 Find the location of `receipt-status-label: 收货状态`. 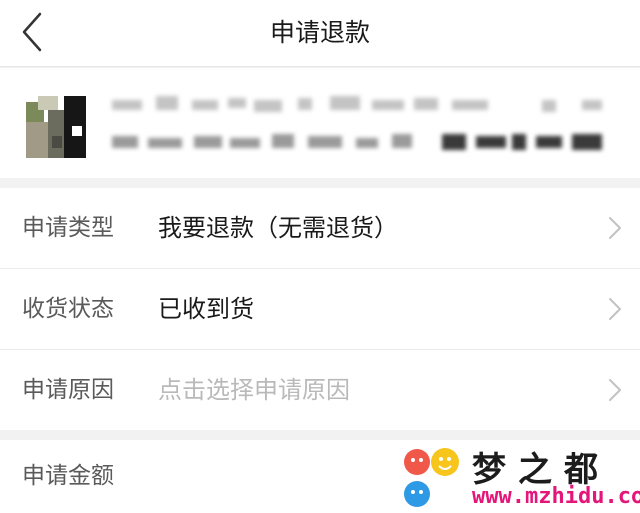

receipt-status-label: 收货状态 is located at coordinates (68, 309).